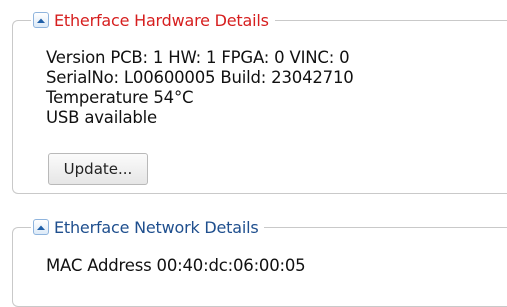 This screenshot has height=307, width=507. I want to click on network-details-title: Etherface Network Details, so click(156, 227).